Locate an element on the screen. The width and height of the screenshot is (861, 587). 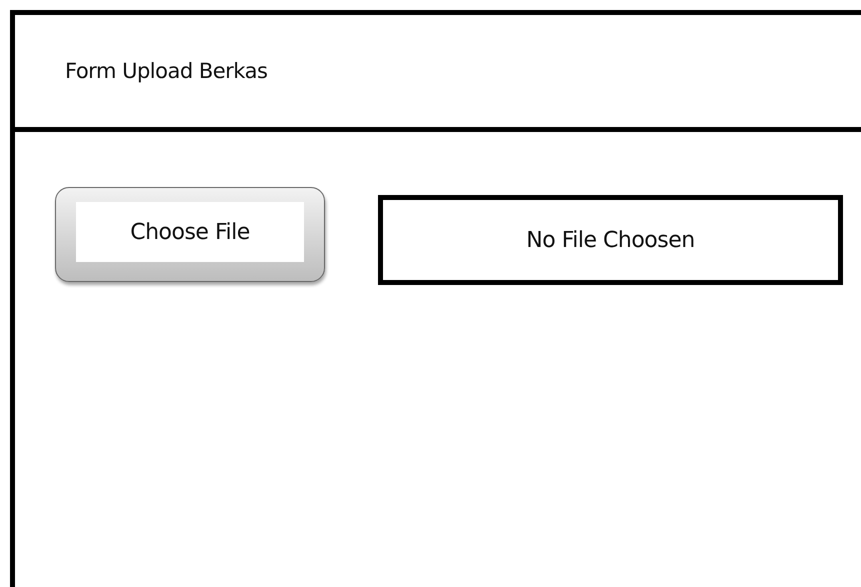
file-status-field: No File Choosen is located at coordinates (610, 240).